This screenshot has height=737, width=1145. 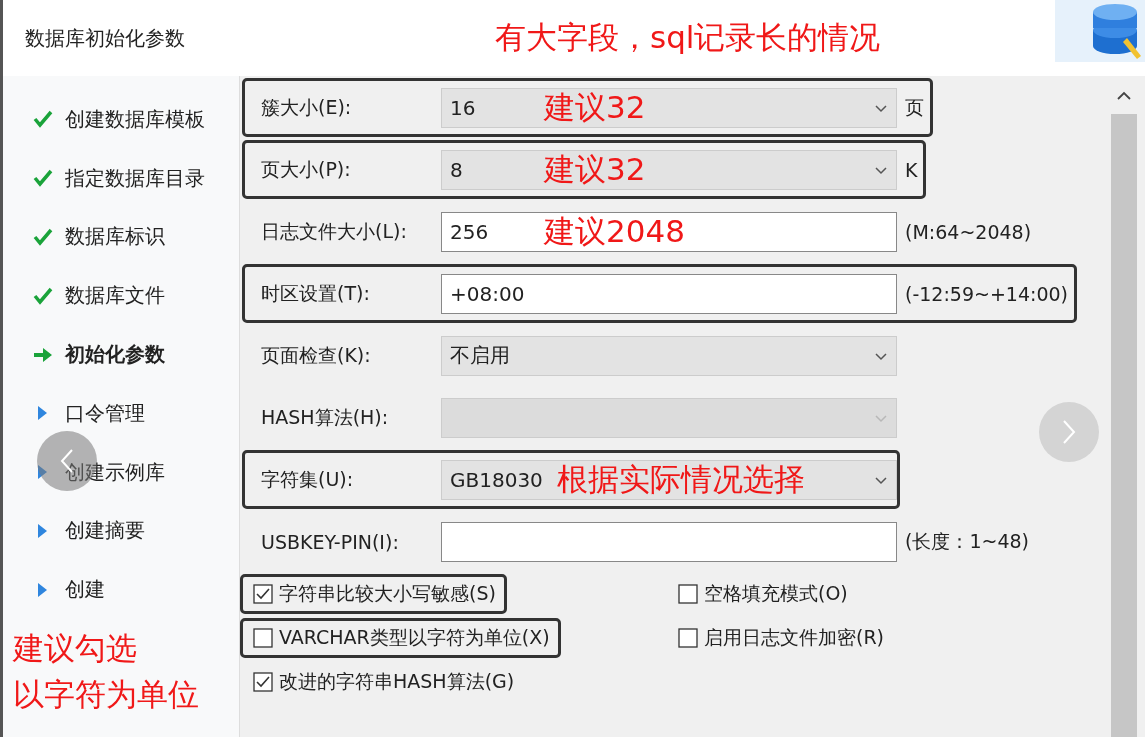 What do you see at coordinates (115, 472) in the screenshot?
I see `step-label: 创建示例库` at bounding box center [115, 472].